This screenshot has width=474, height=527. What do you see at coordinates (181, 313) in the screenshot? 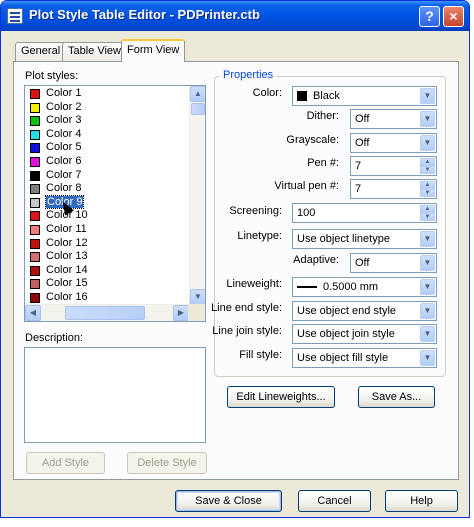
I see `scroll-right-icon: ▶` at bounding box center [181, 313].